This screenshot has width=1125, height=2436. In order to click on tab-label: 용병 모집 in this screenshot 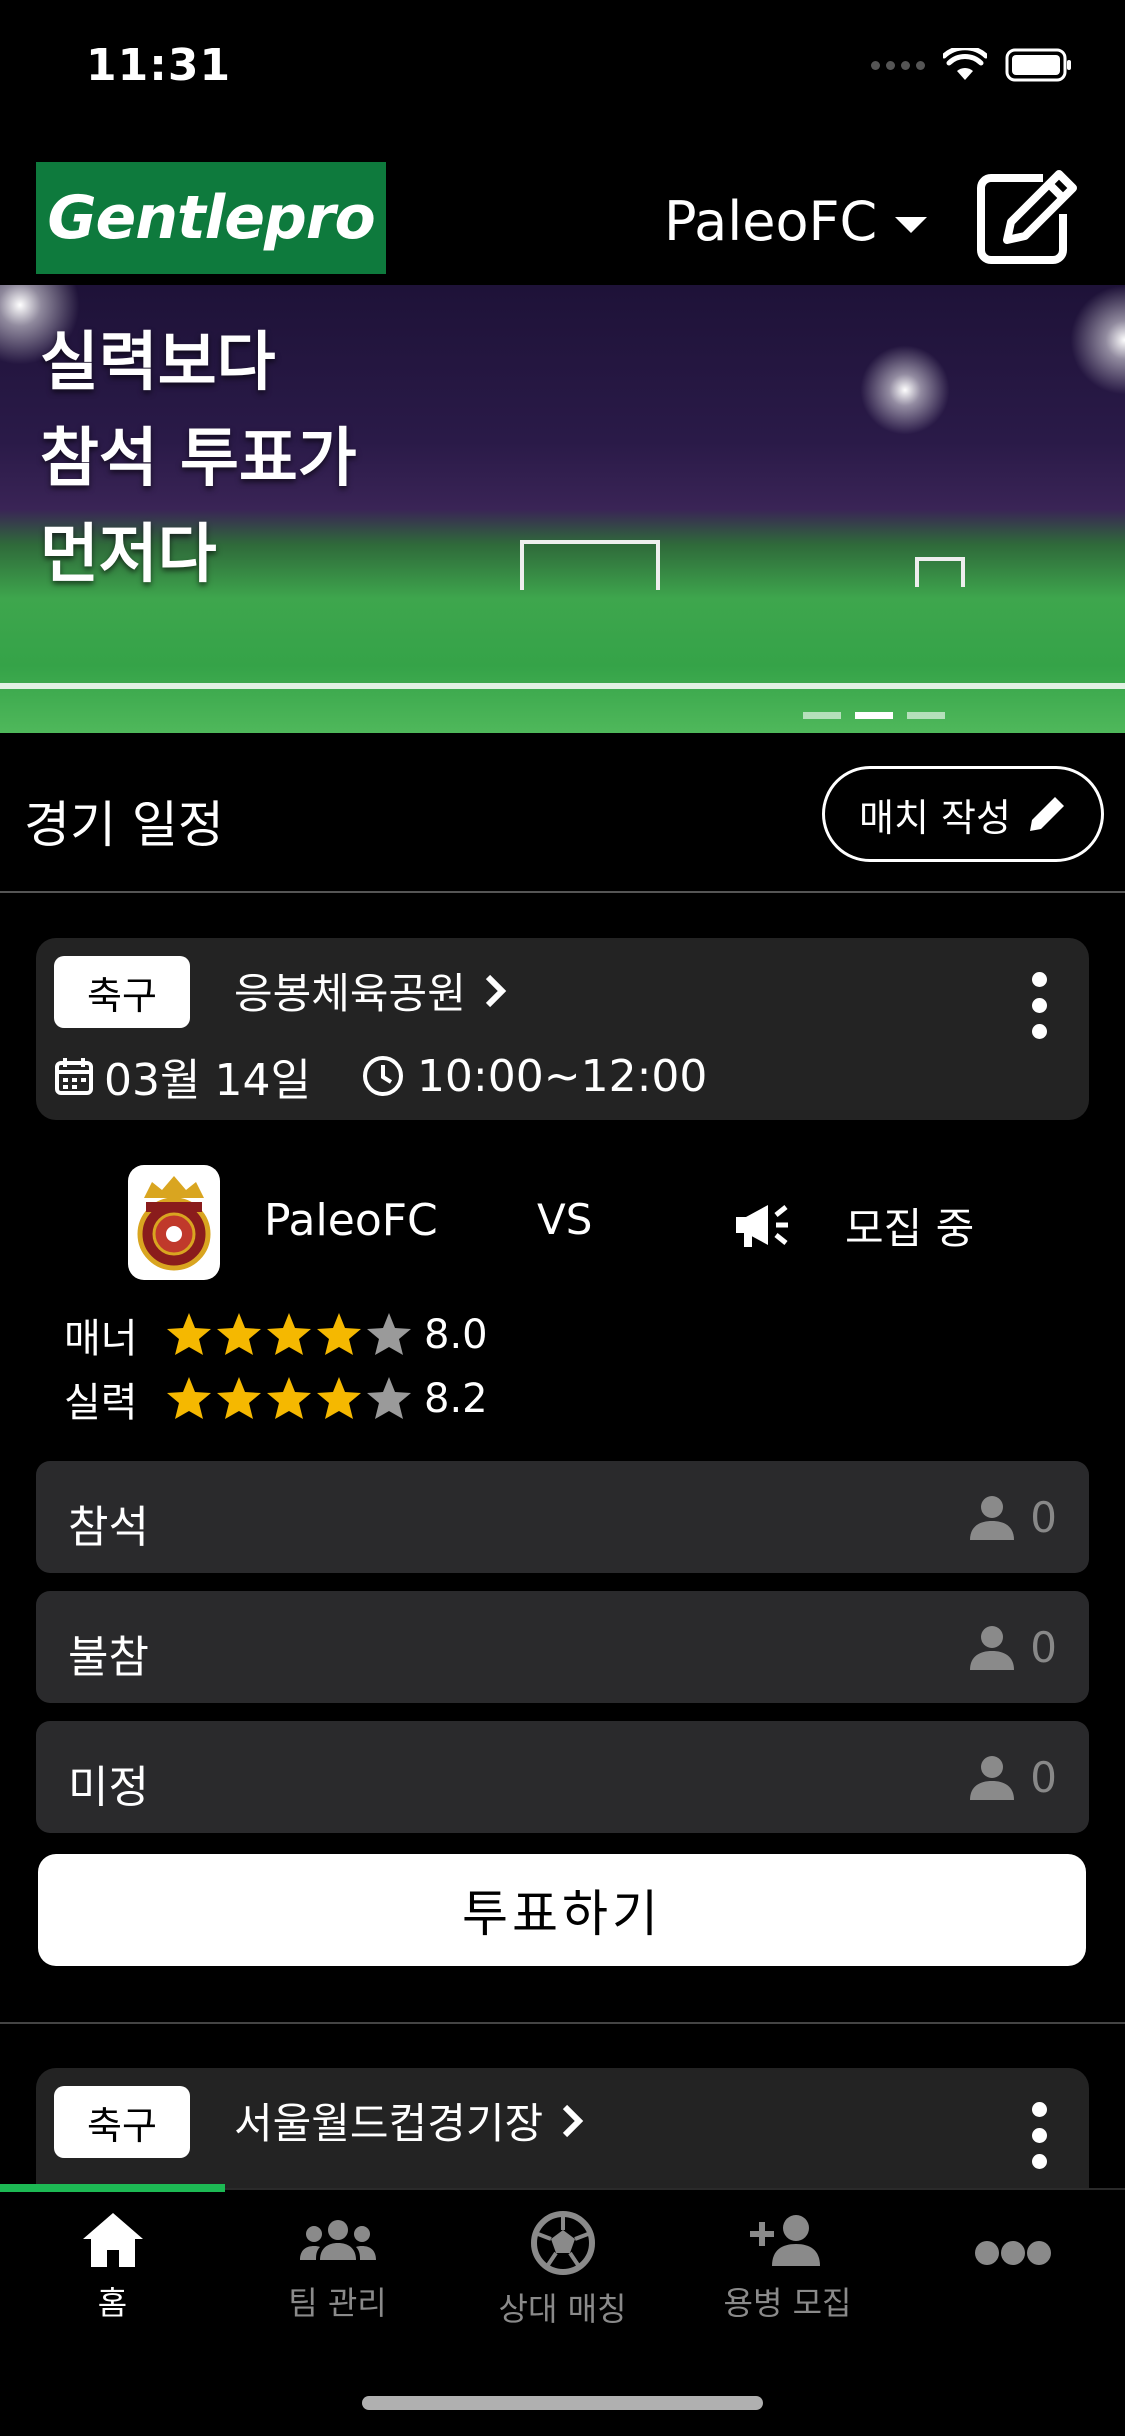, I will do `click(787, 2303)`.